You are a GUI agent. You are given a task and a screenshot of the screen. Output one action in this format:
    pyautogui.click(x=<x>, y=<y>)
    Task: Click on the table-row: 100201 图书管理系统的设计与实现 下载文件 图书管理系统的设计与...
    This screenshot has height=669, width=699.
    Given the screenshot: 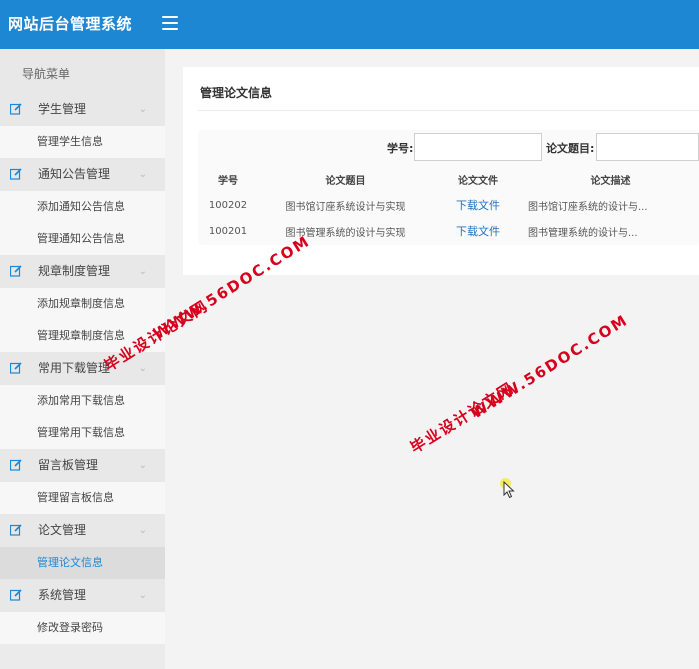 What is the action you would take?
    pyautogui.click(x=445, y=231)
    